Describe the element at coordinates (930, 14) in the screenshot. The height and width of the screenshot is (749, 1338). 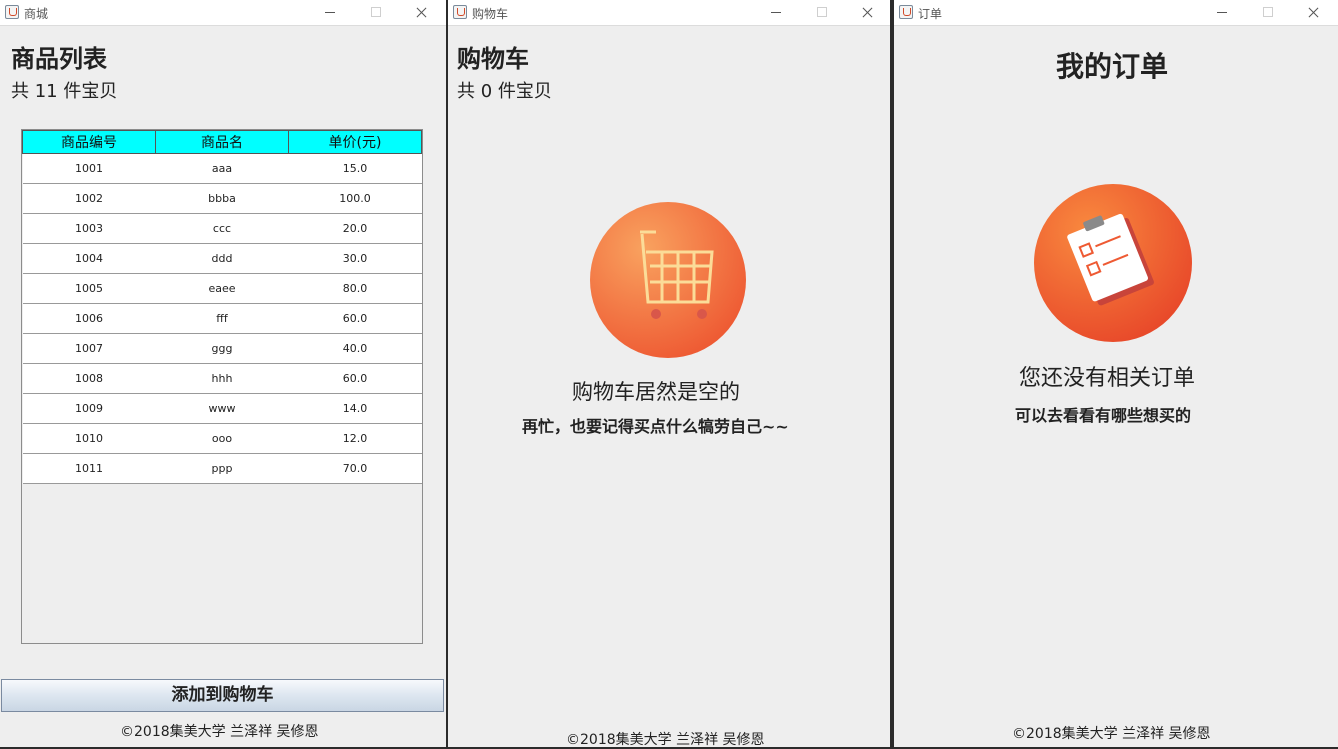
I see `window-title: 订单` at that location.